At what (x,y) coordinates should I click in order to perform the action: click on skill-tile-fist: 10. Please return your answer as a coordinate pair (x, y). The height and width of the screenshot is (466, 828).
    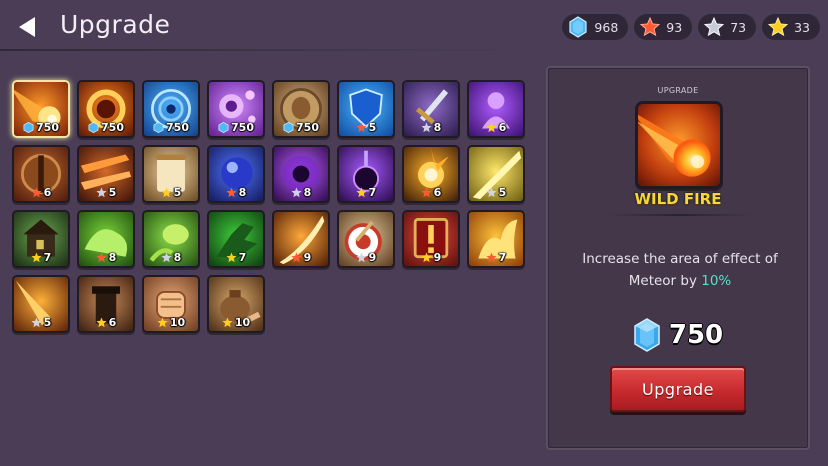
    Looking at the image, I should click on (171, 304).